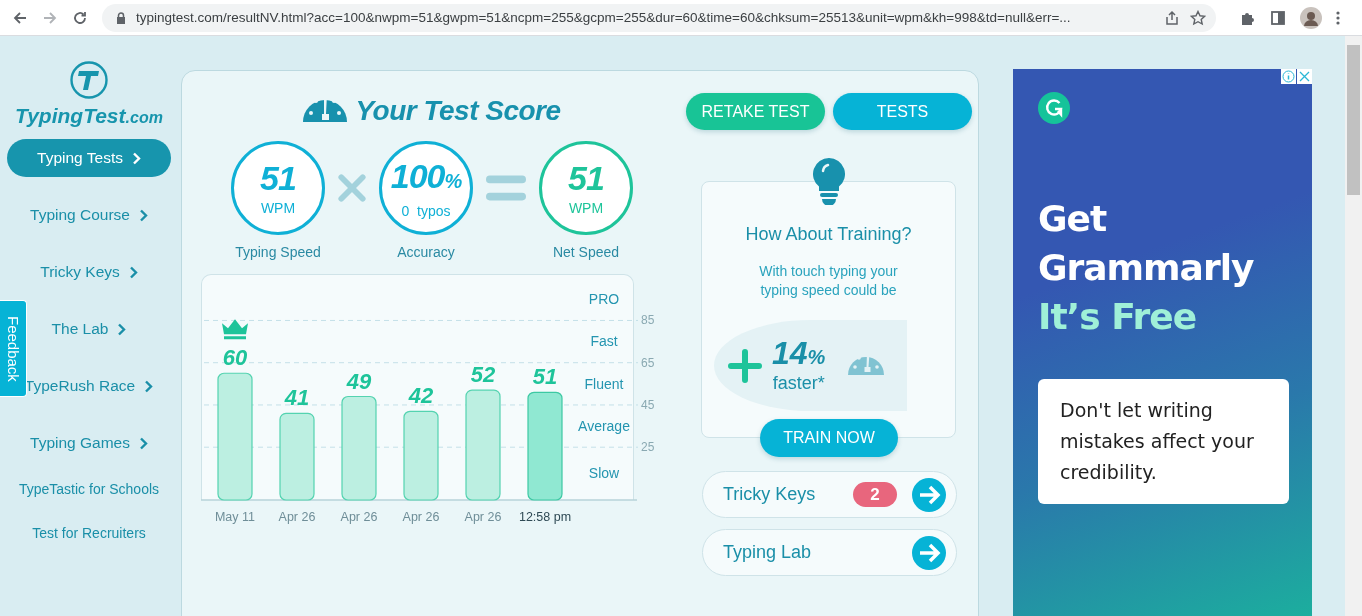  What do you see at coordinates (586, 252) in the screenshot?
I see `score-caption: Net Speed` at bounding box center [586, 252].